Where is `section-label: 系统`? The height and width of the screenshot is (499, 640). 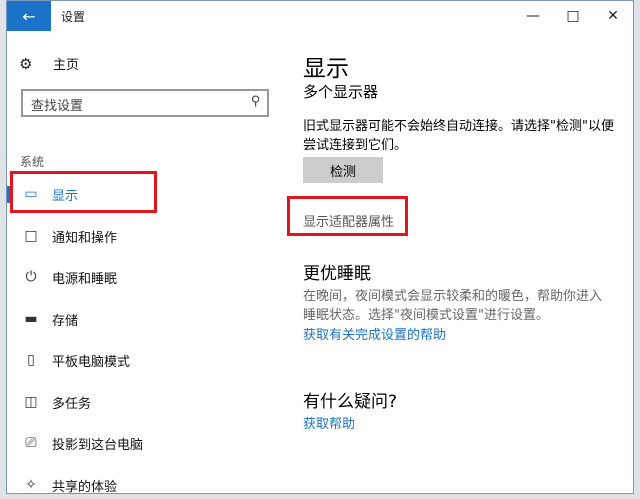
section-label: 系统 is located at coordinates (32, 162).